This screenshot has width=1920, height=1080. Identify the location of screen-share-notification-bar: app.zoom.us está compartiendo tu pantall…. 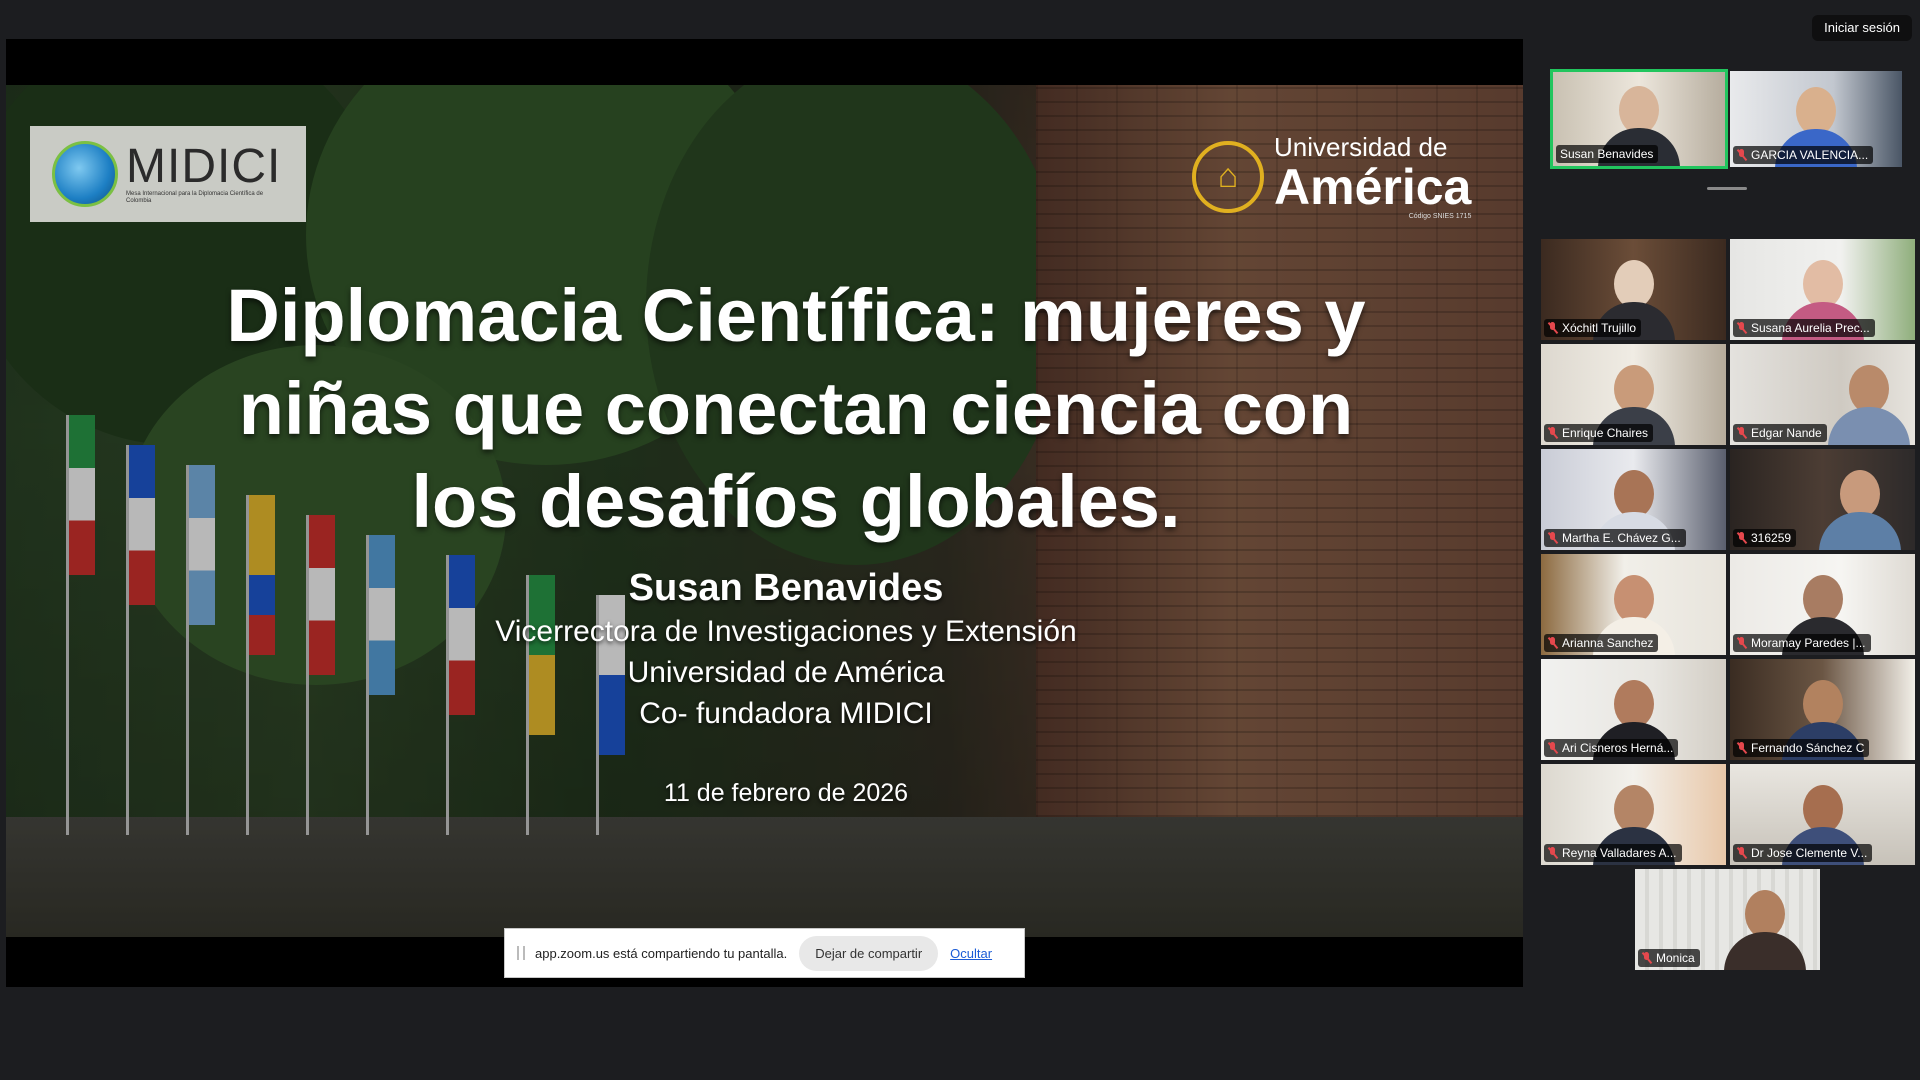
(764, 953).